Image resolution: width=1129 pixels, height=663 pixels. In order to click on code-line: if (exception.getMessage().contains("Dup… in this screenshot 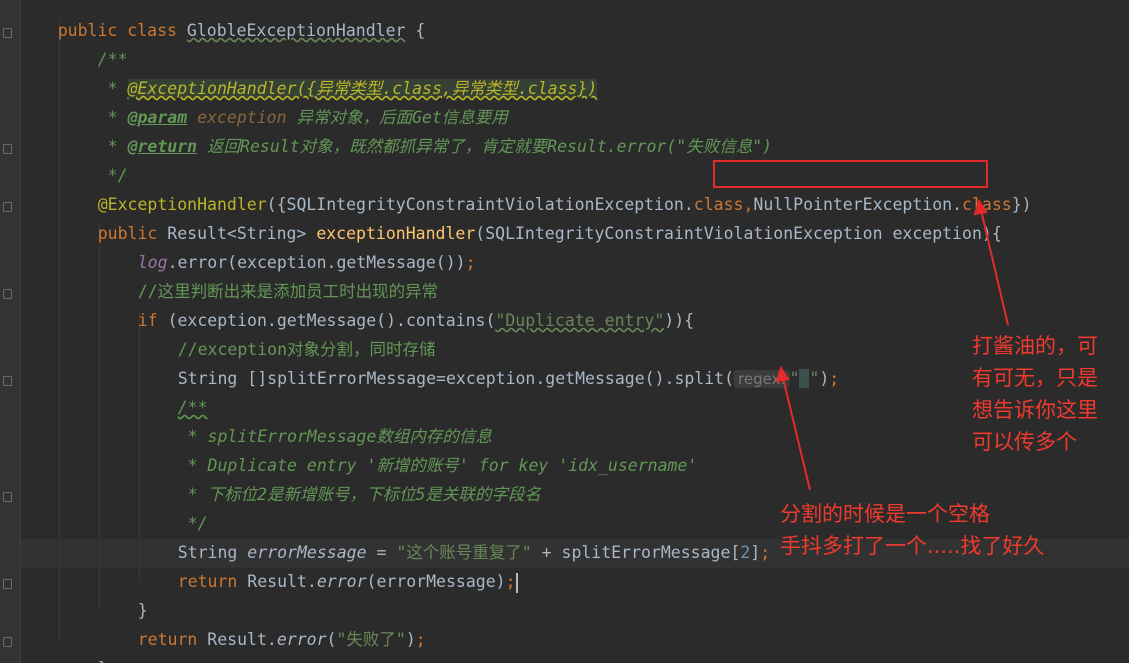, I will do `click(396, 303)`.